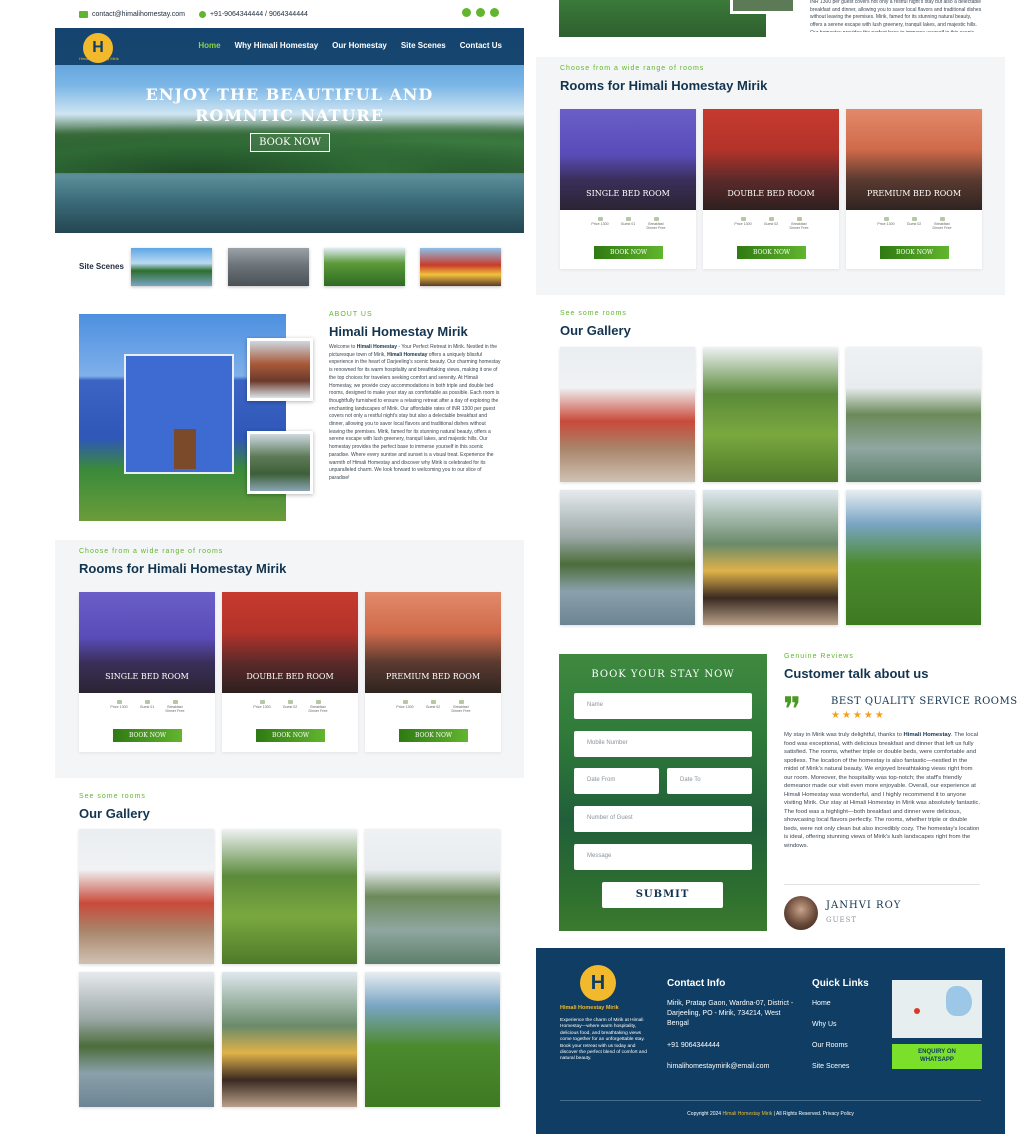 The height and width of the screenshot is (1134, 1024). Describe the element at coordinates (830, 1067) in the screenshot. I see `footer-link-scenes: Site Scenes` at that location.